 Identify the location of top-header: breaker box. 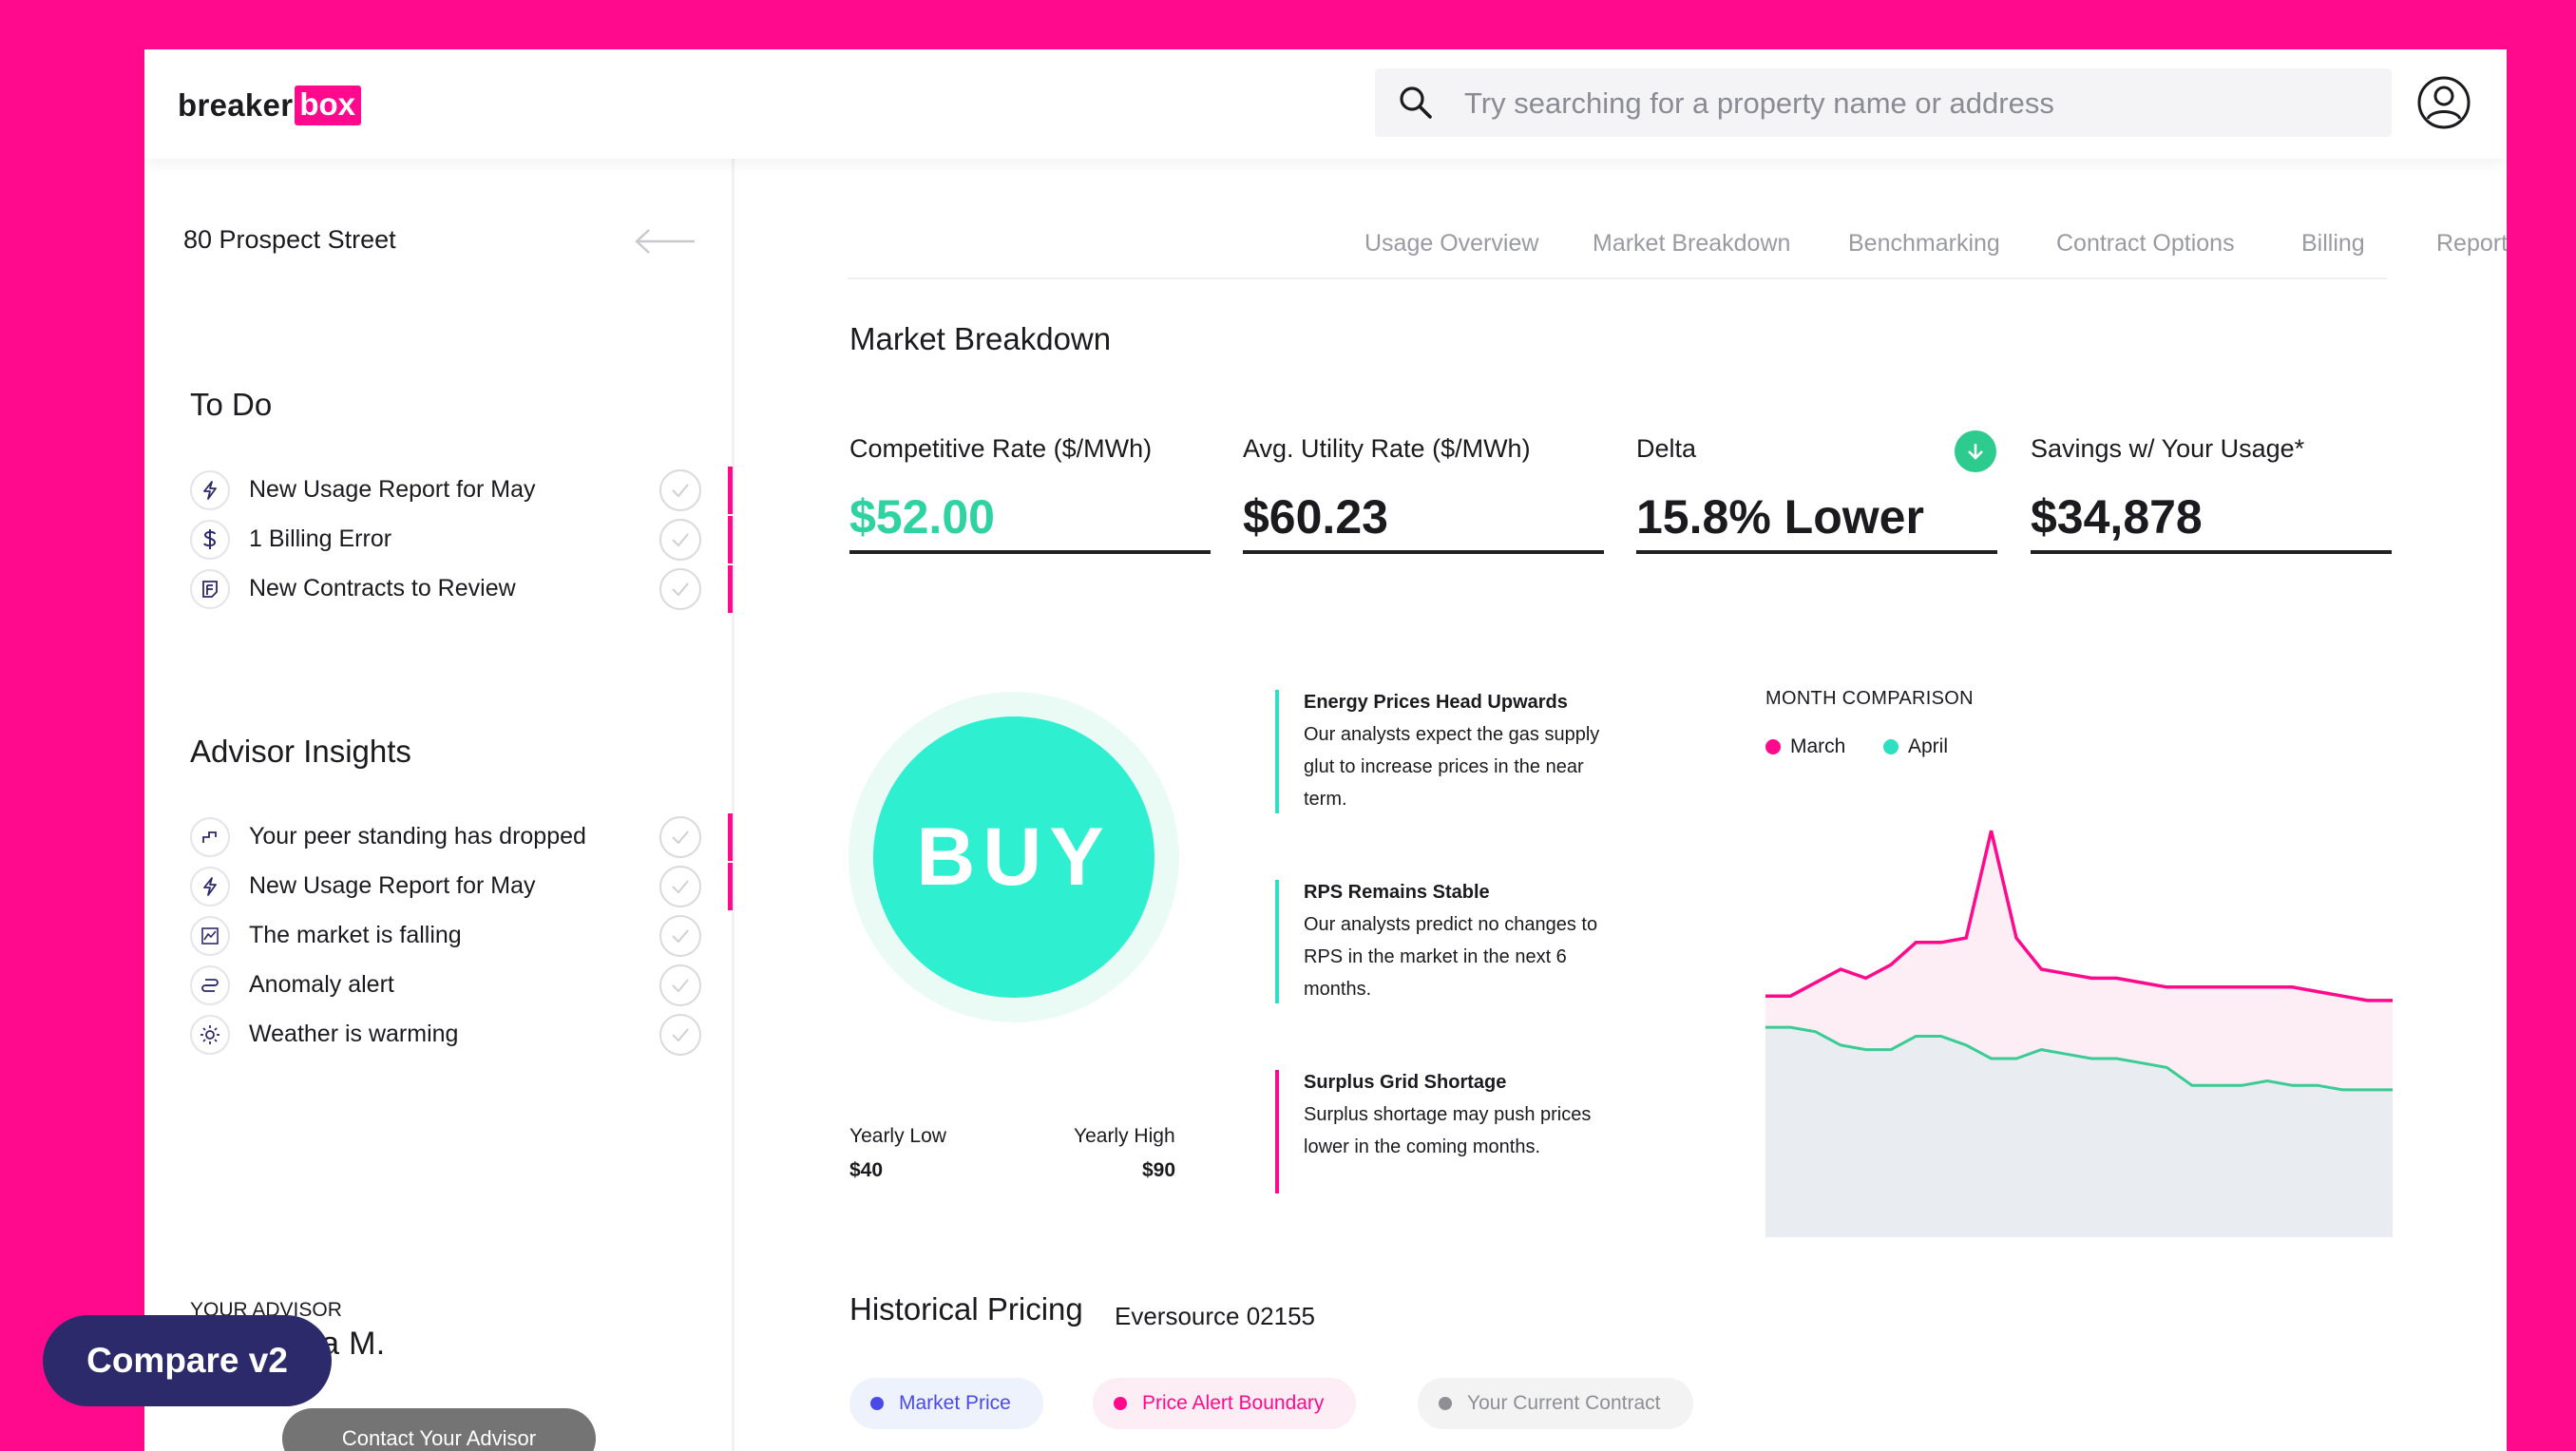
(1325, 104).